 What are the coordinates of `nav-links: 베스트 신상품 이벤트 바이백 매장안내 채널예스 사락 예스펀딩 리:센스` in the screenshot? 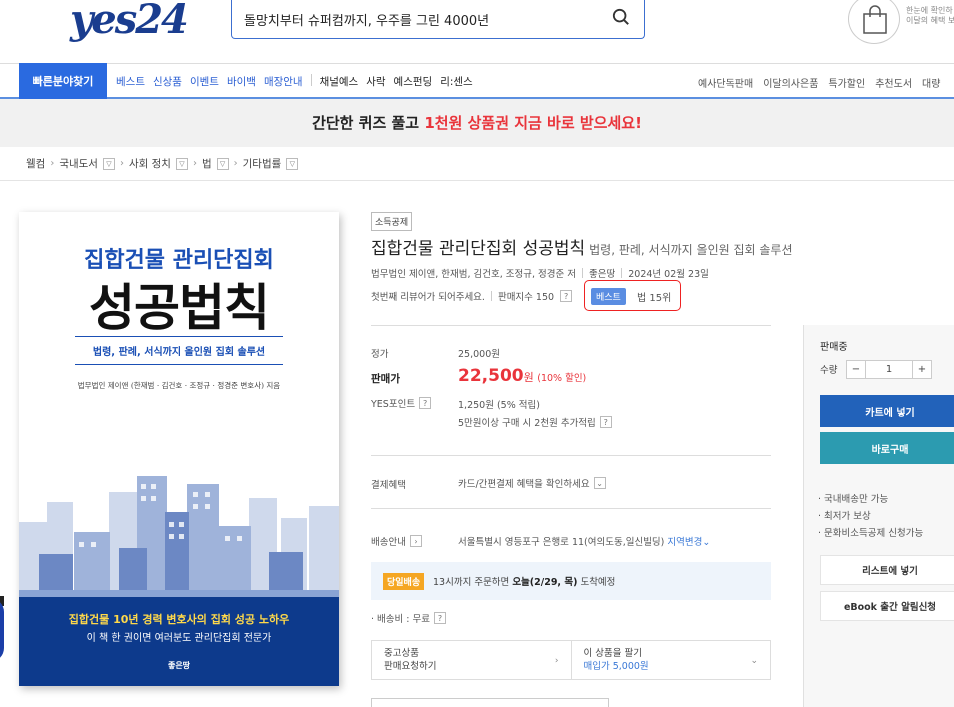 It's located at (294, 81).